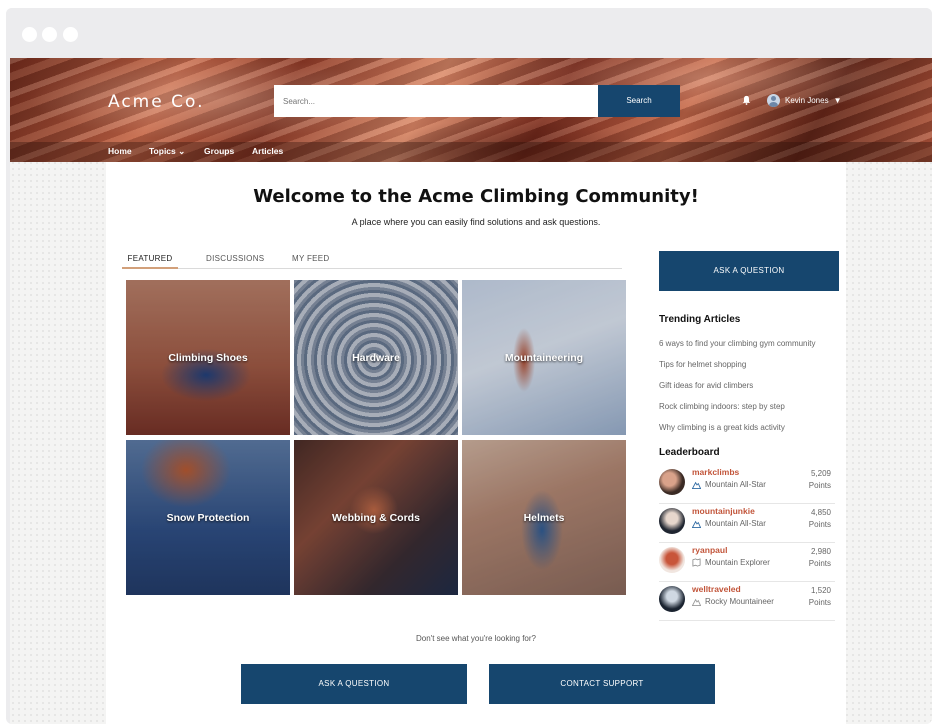  What do you see at coordinates (700, 319) in the screenshot?
I see `trending-heading: Trending Articles` at bounding box center [700, 319].